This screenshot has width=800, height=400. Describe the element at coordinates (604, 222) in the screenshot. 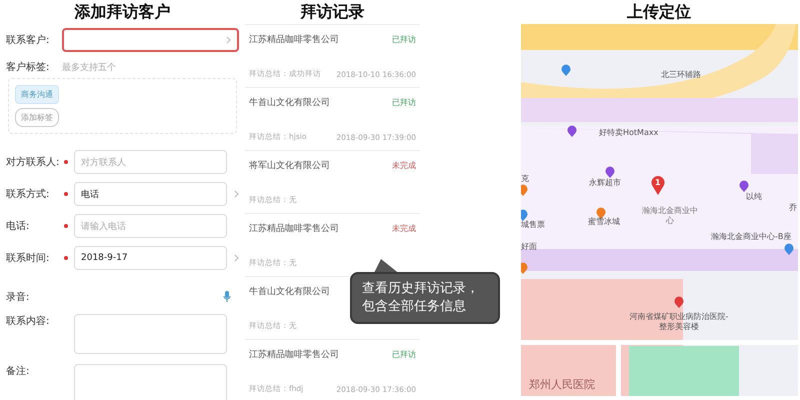

I see `map-label: 蜜雪冰城` at that location.